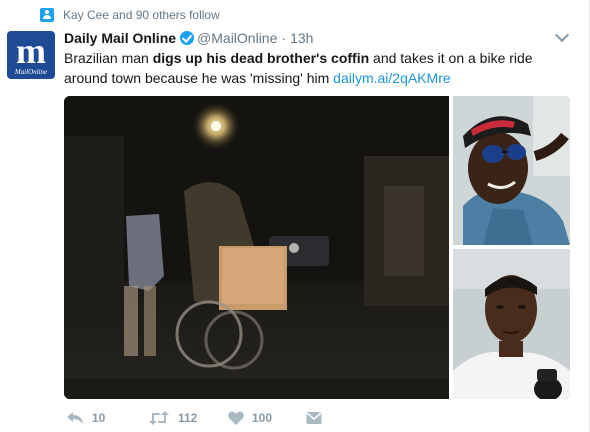 This screenshot has height=432, width=590. What do you see at coordinates (236, 418) in the screenshot?
I see `heart-icon` at bounding box center [236, 418].